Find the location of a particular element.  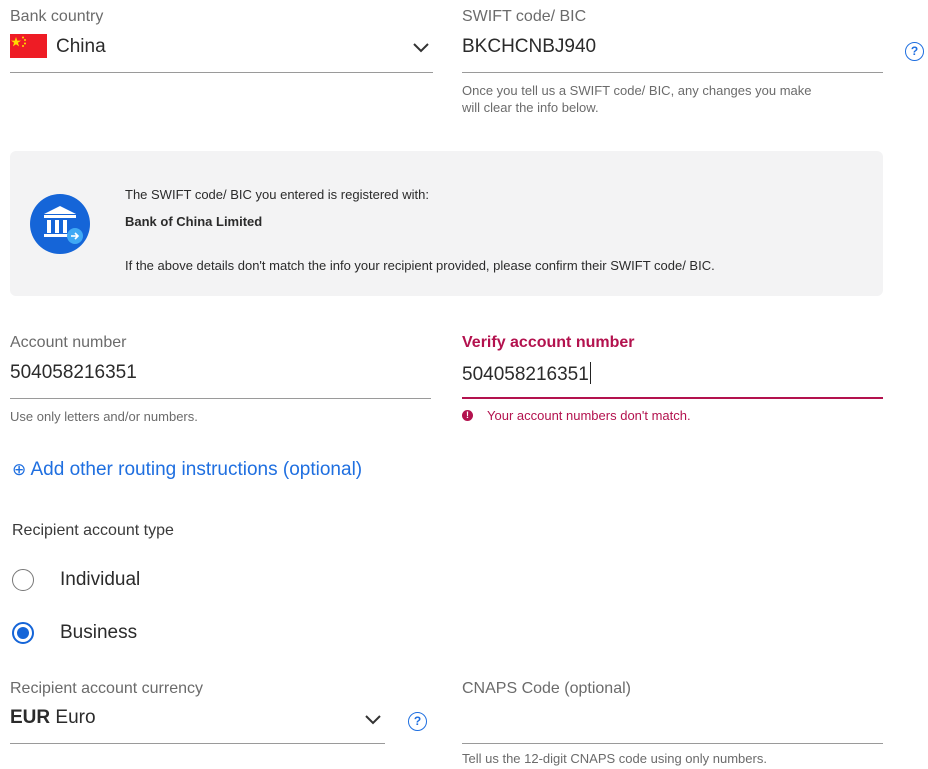

currency-label: Recipient account currency is located at coordinates (106, 688).